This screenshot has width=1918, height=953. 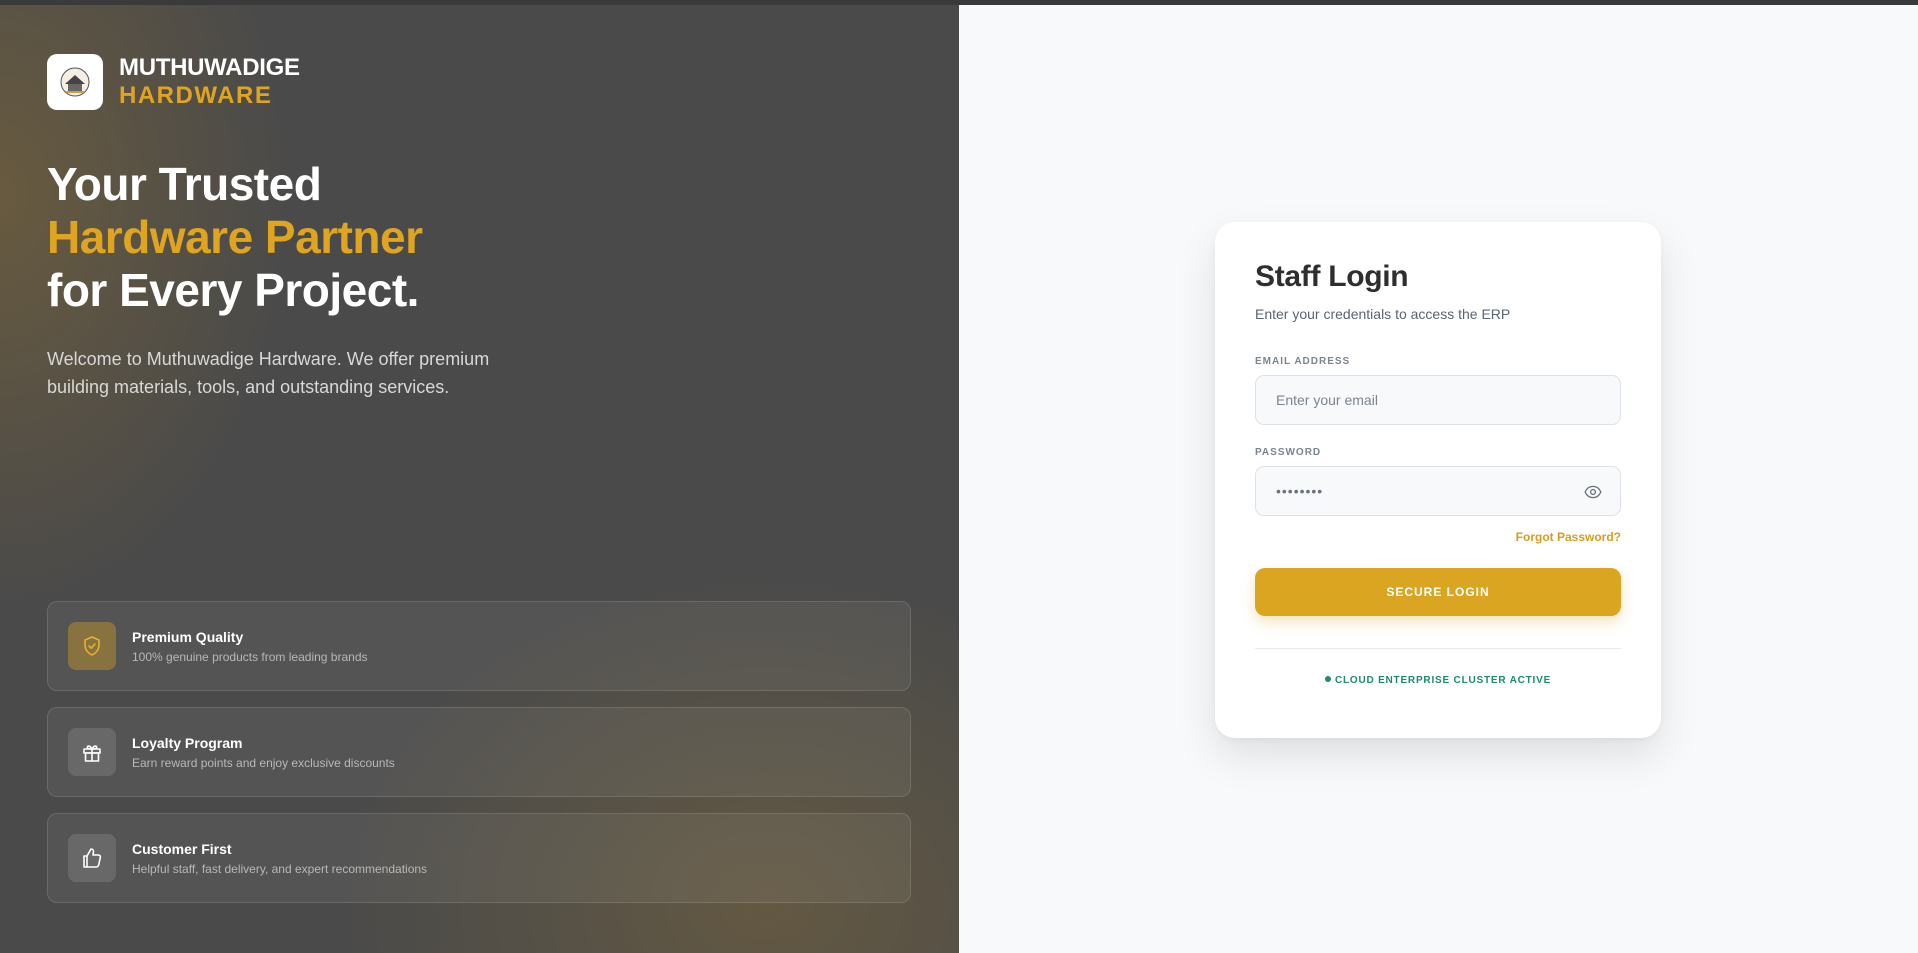 I want to click on status-dot-icon, so click(x=1327, y=679).